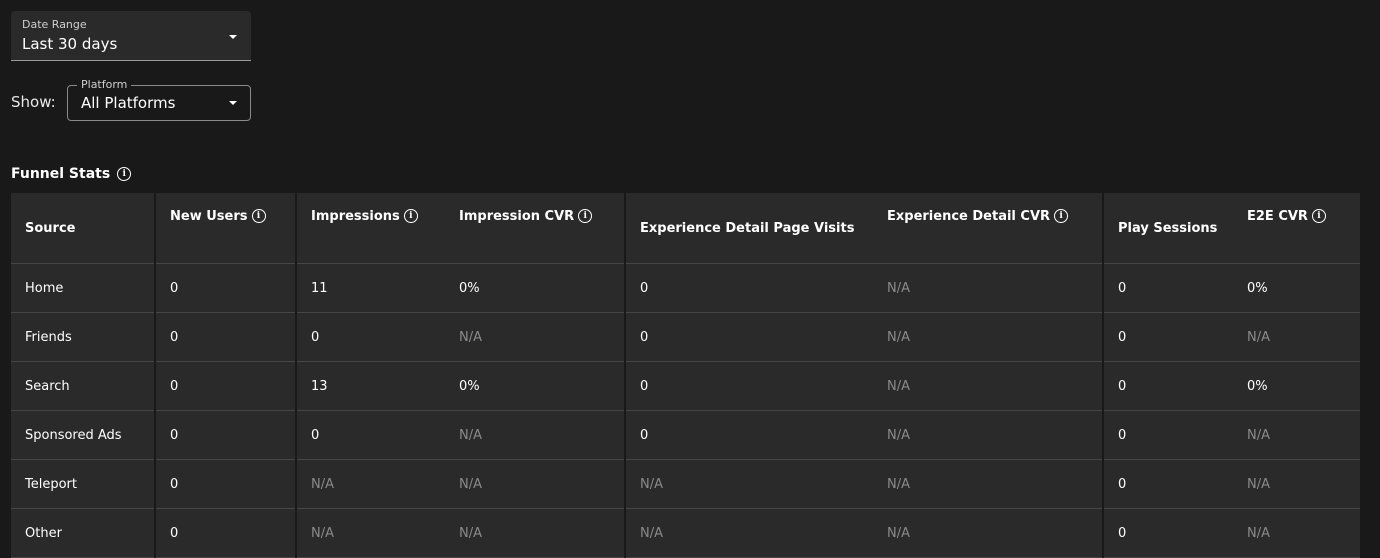 This screenshot has height=558, width=1380. I want to click on source-cell: Teleport, so click(83, 484).